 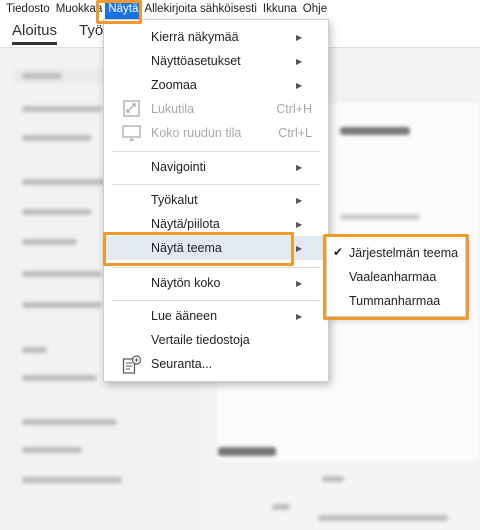 I want to click on menu-tiedosto: Tiedosto, so click(x=28, y=9).